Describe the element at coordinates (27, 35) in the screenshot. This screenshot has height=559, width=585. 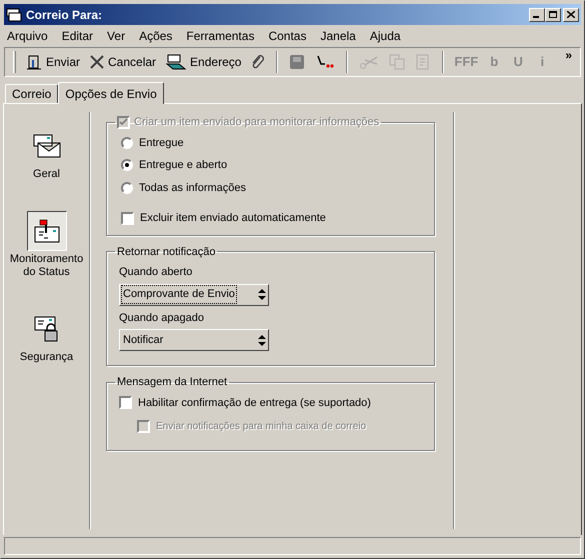
I see `menu-item: Arquivo` at that location.